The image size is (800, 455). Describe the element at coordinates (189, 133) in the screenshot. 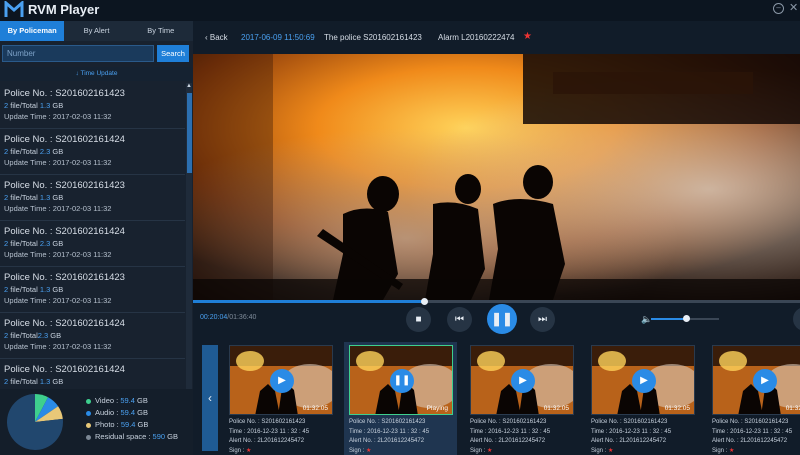

I see `scroll-thumb` at that location.